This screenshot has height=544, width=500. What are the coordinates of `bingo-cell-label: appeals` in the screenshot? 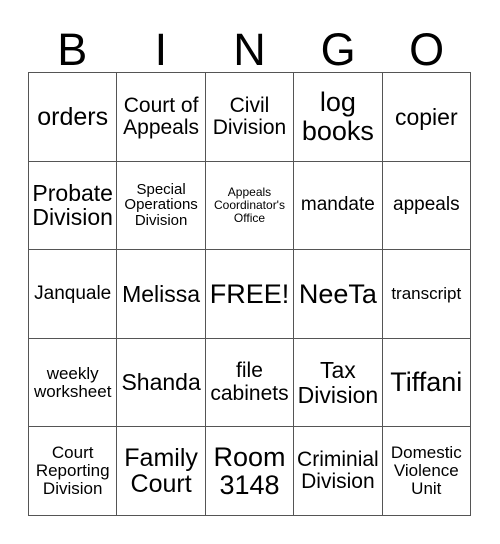 It's located at (426, 205).